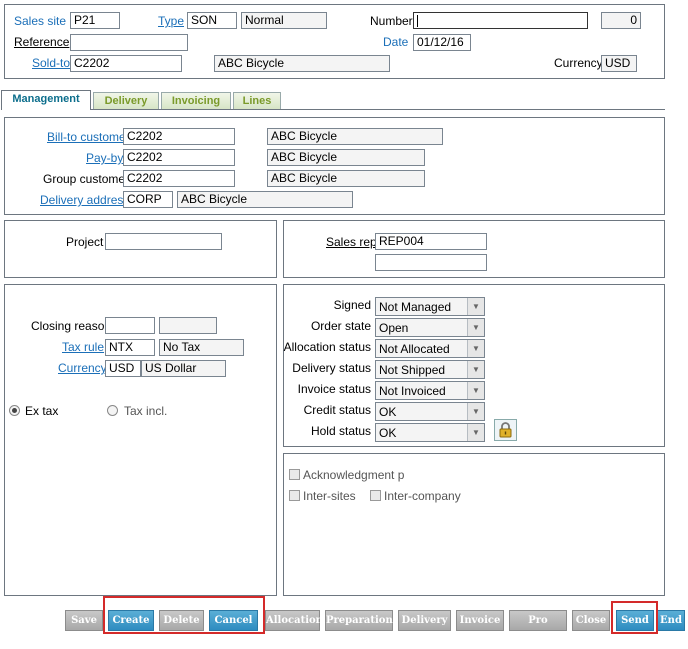 The height and width of the screenshot is (649, 688). I want to click on order-state-select: Open ▼, so click(430, 327).